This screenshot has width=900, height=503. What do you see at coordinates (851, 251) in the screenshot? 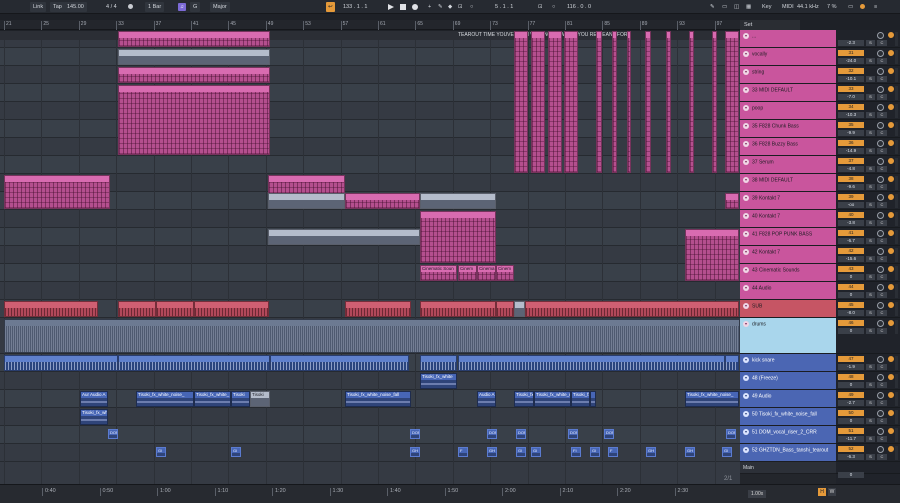
I see `track-activator-button: 42` at bounding box center [851, 251].